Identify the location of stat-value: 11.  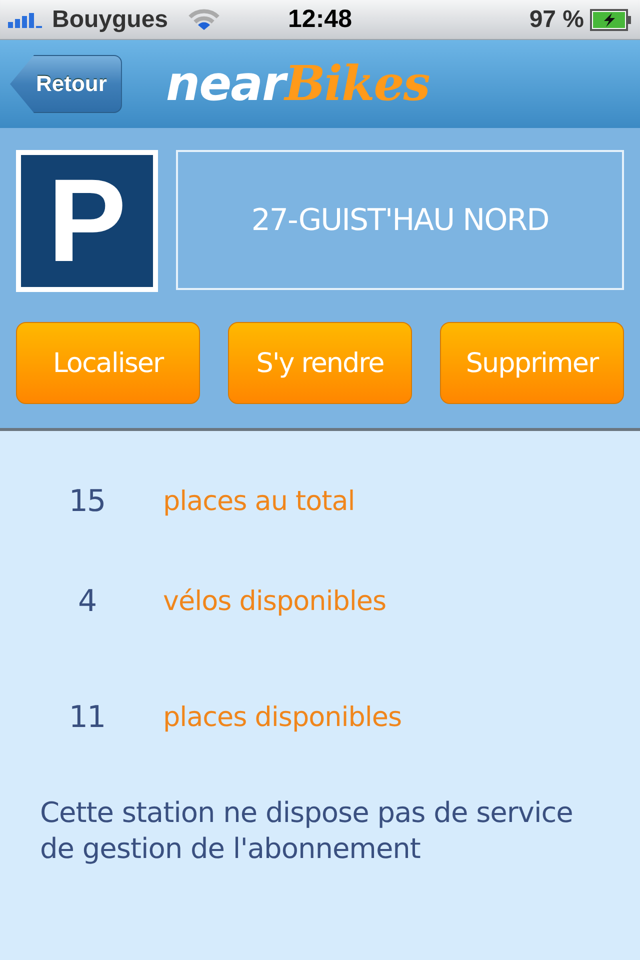
(87, 717).